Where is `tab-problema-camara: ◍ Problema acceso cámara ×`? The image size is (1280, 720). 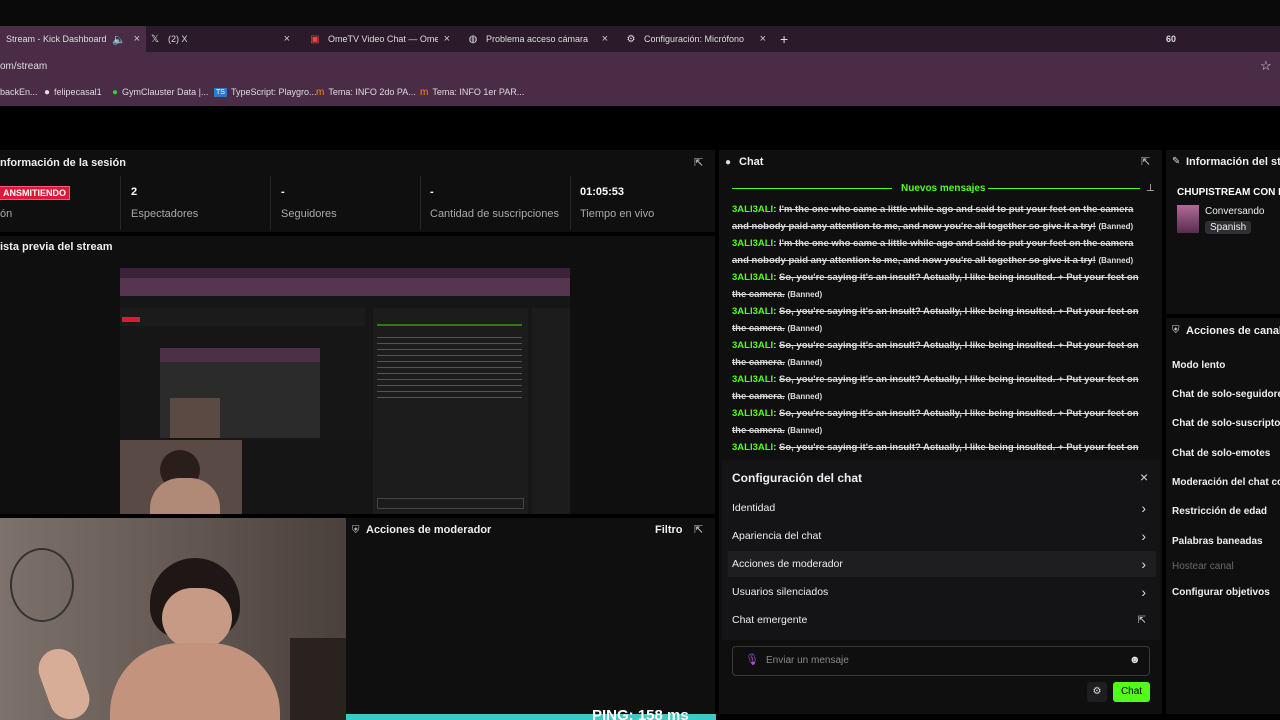
tab-problema-camara: ◍ Problema acceso cámara × is located at coordinates (539, 39).